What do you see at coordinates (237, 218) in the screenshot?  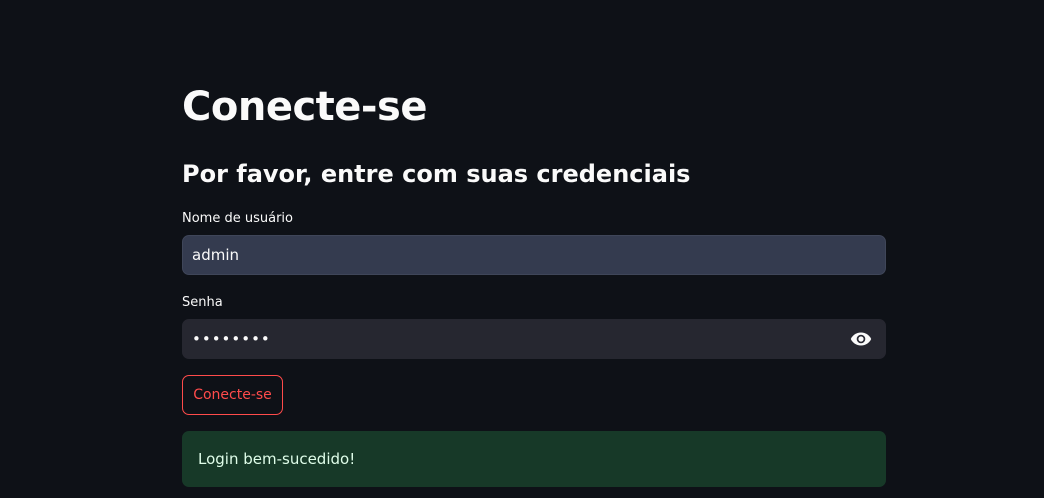 I see `username-label: Nome de usuário` at bounding box center [237, 218].